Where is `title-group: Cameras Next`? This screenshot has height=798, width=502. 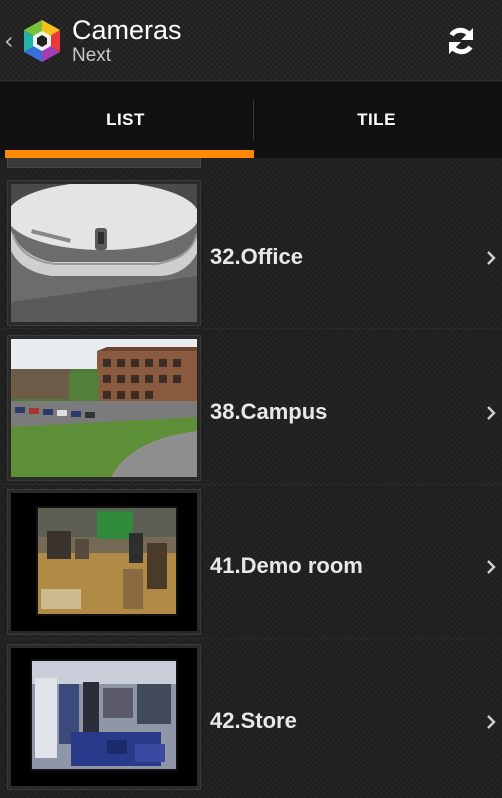 title-group: Cameras Next is located at coordinates (127, 41).